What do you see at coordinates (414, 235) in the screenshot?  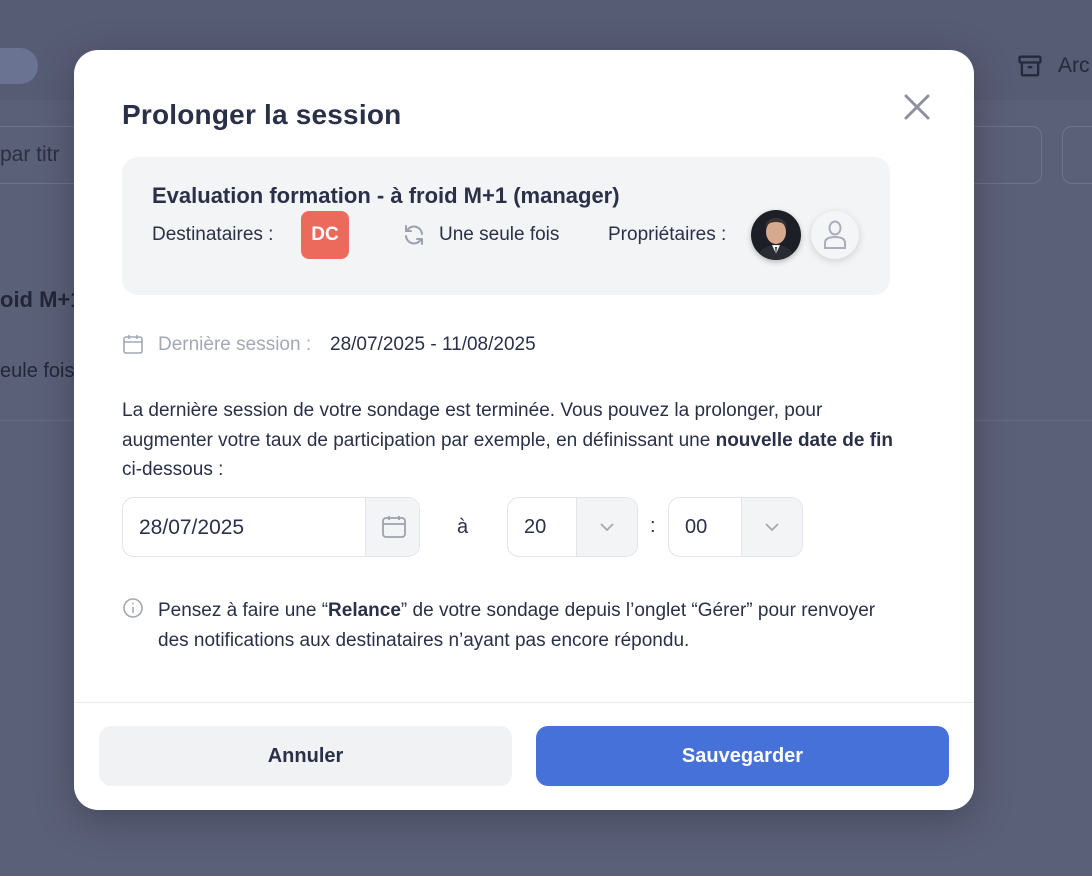 I see `refresh-icon` at bounding box center [414, 235].